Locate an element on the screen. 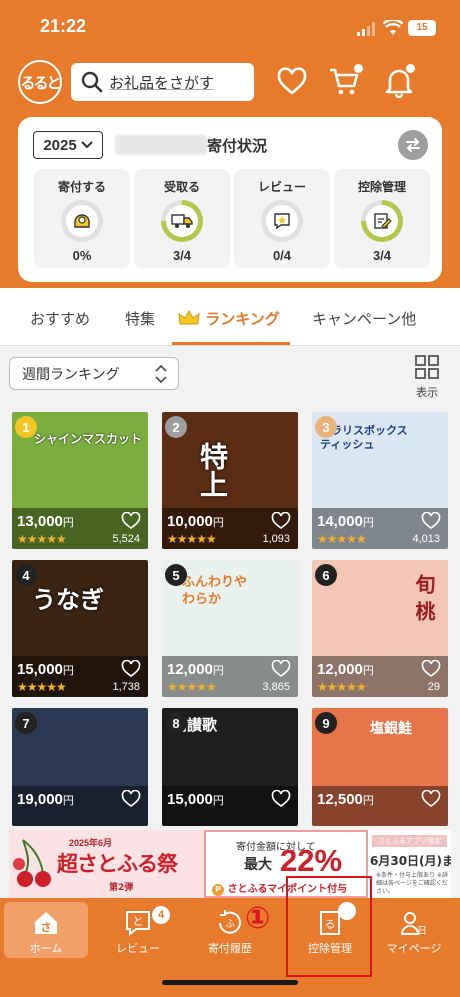 This screenshot has width=460, height=997. chevron-down-icon is located at coordinates (86, 145).